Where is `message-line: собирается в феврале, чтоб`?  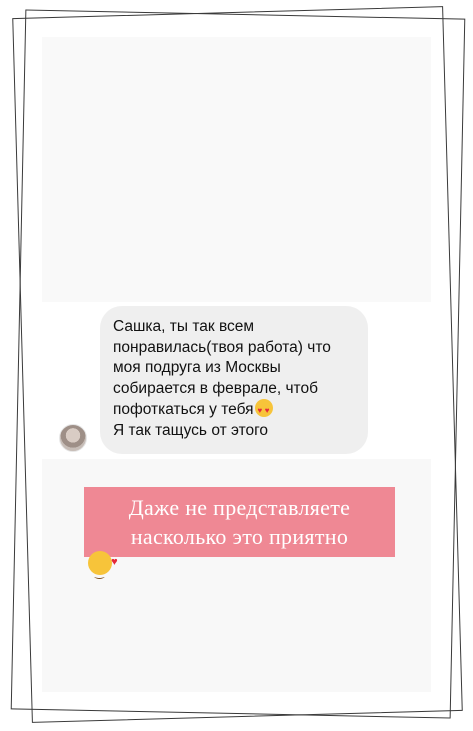 message-line: собирается в феврале, чтоб is located at coordinates (215, 388).